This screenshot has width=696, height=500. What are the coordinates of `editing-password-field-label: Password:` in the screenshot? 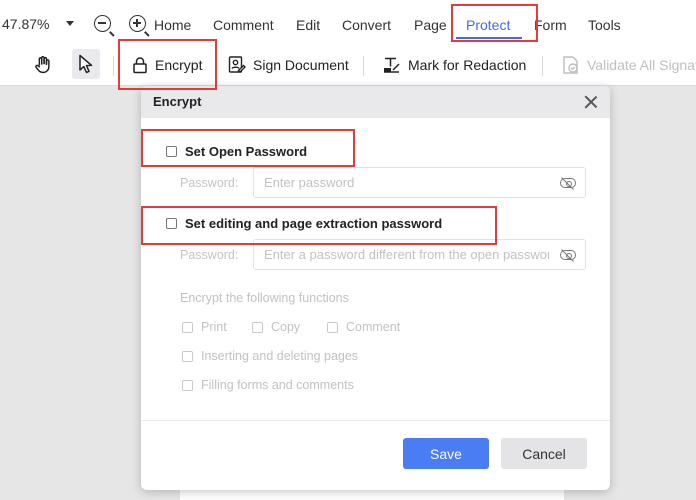 It's located at (209, 255).